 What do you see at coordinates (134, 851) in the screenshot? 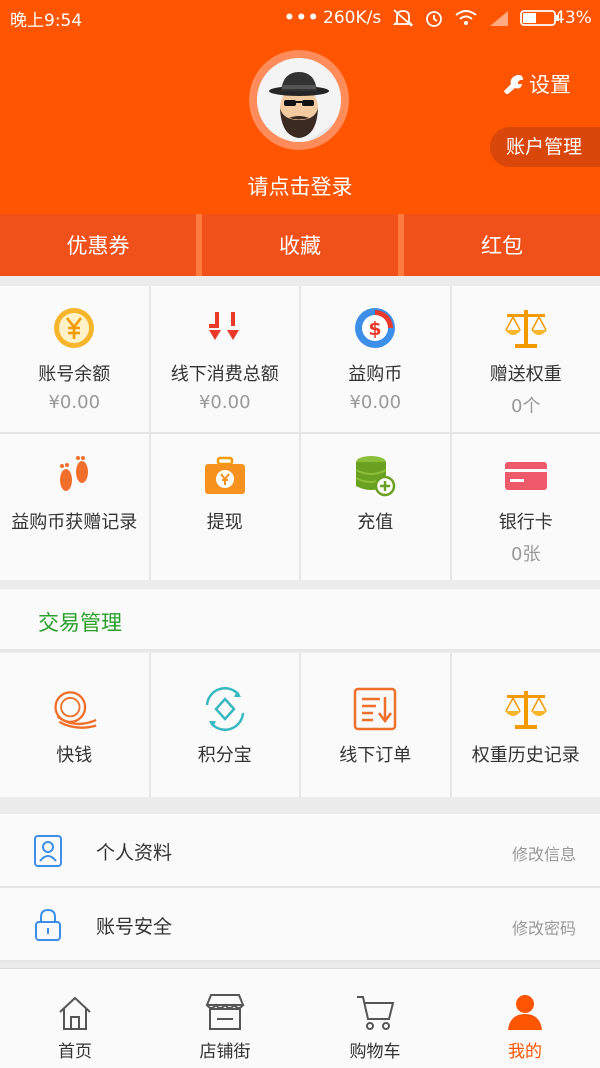
I see `profile-label: 个人资料` at bounding box center [134, 851].